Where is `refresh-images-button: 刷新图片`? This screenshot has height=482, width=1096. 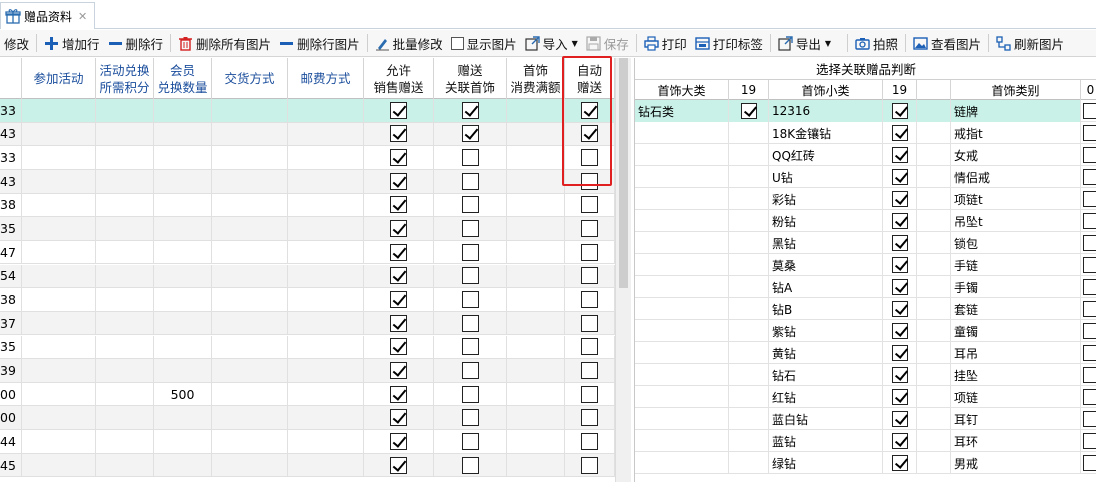
refresh-images-button: 刷新图片 is located at coordinates (1030, 43).